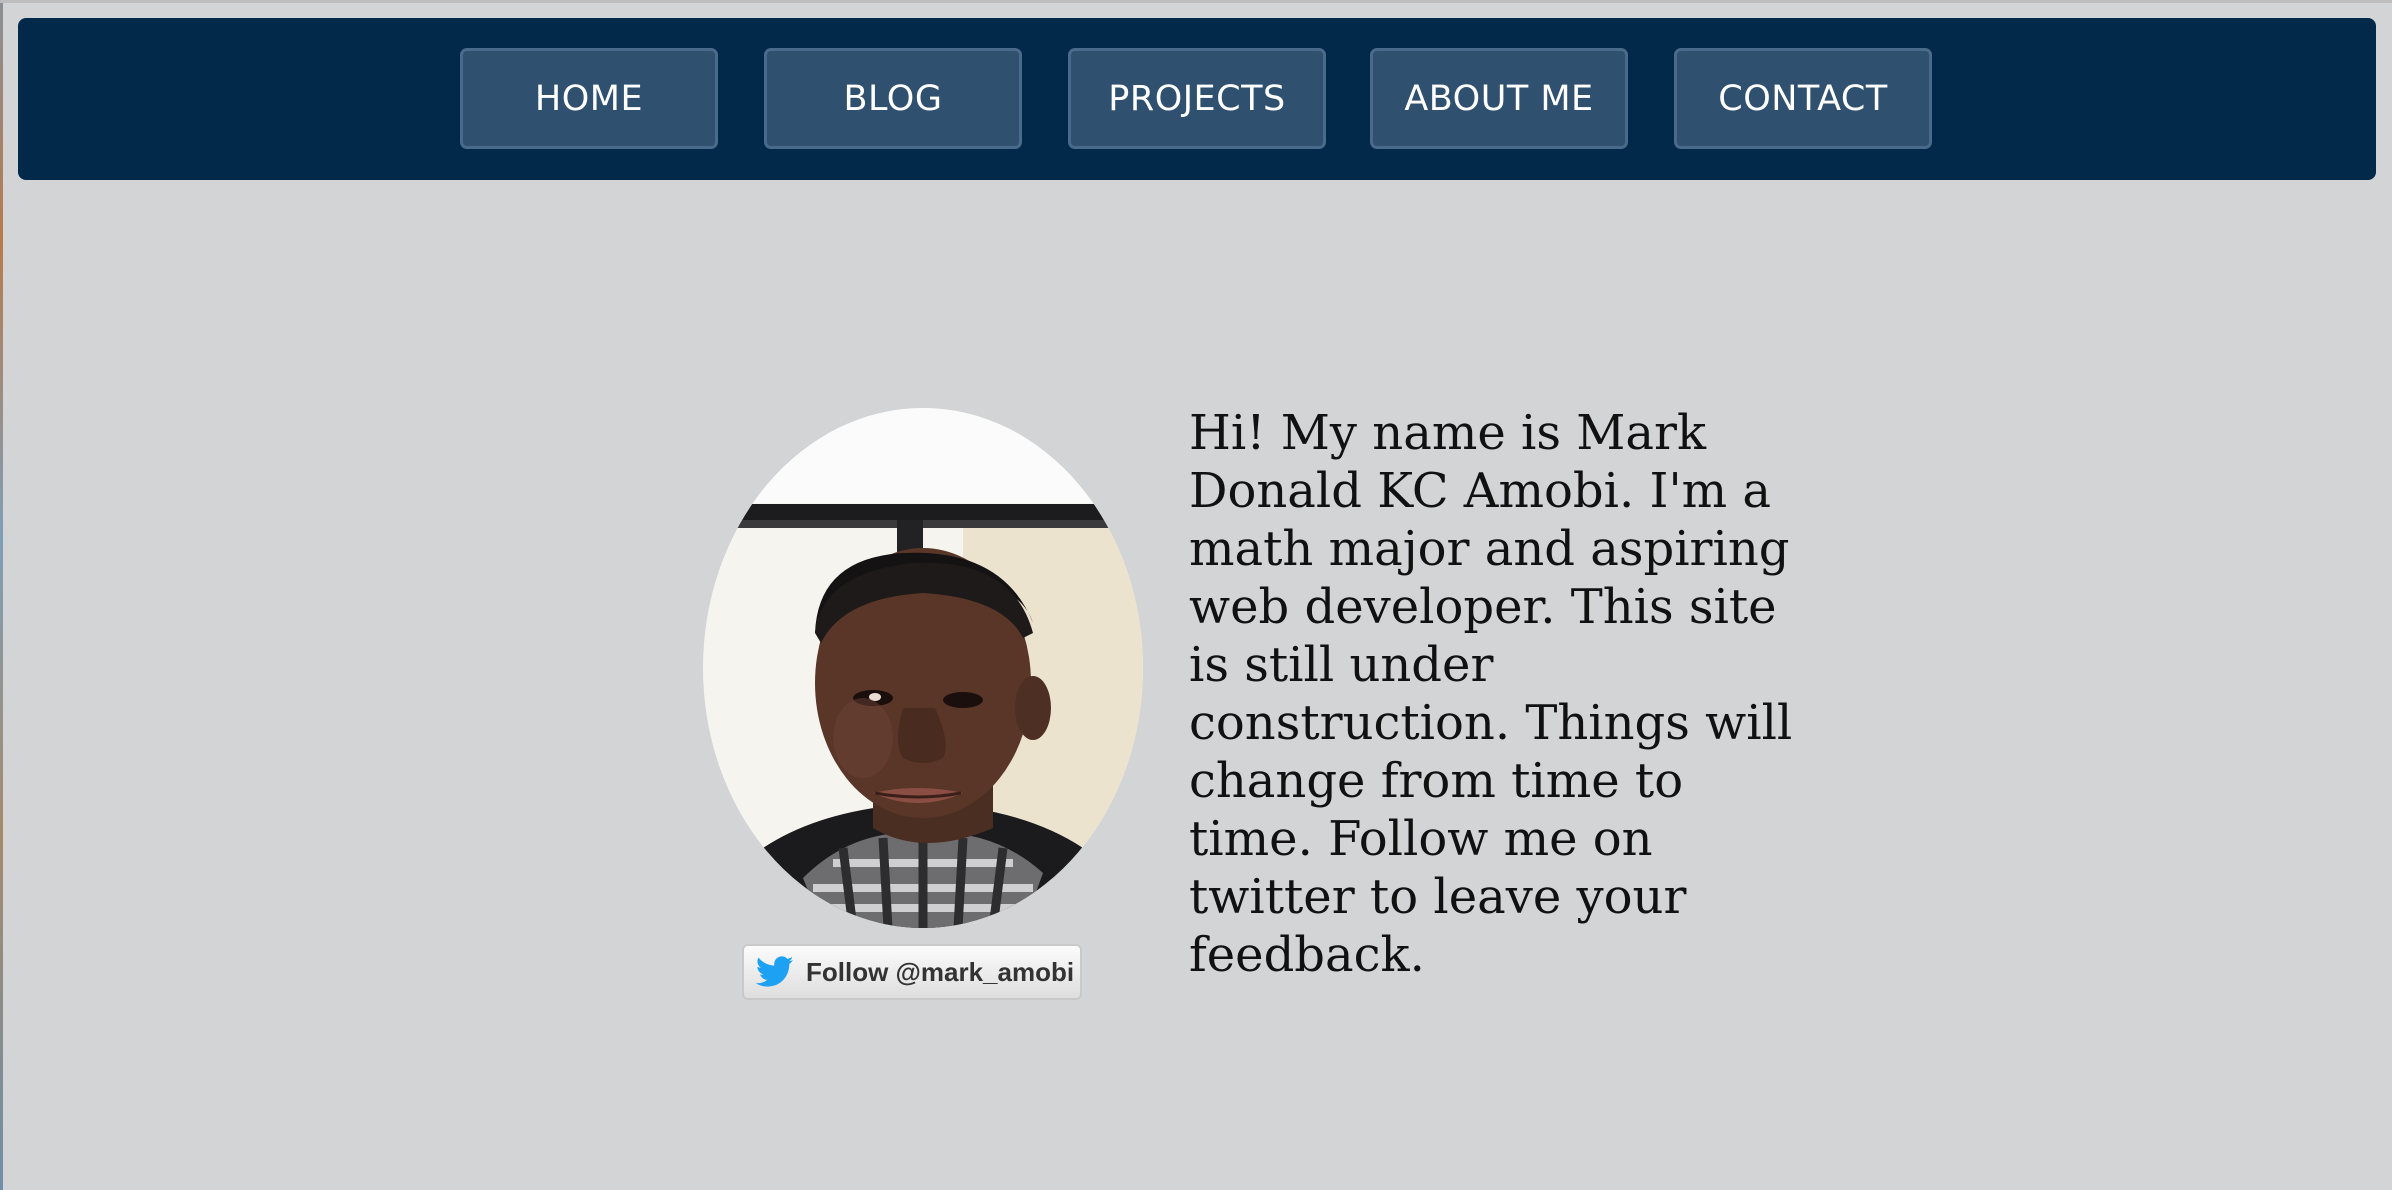  I want to click on nav-contact-button: CONTACT, so click(1803, 98).